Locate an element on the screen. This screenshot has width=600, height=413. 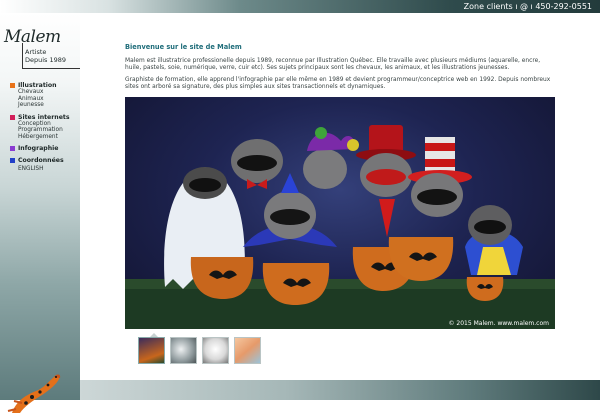
nav-section-infographie: Infographie is located at coordinates (45, 148).